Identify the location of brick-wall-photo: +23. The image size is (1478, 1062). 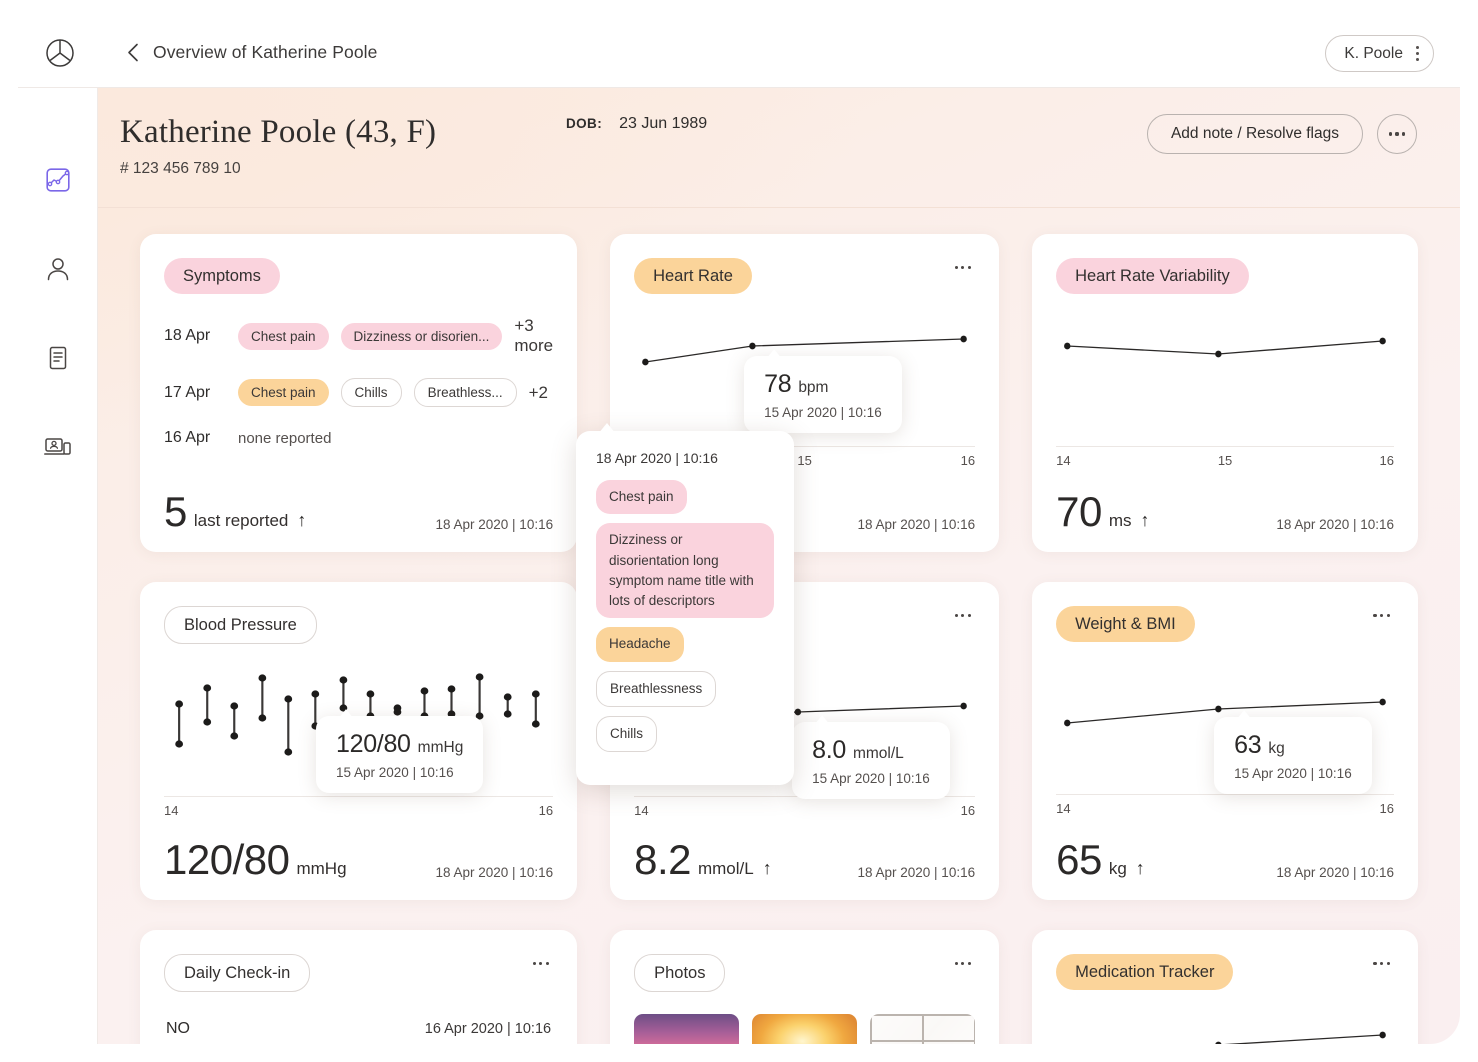
(923, 1029).